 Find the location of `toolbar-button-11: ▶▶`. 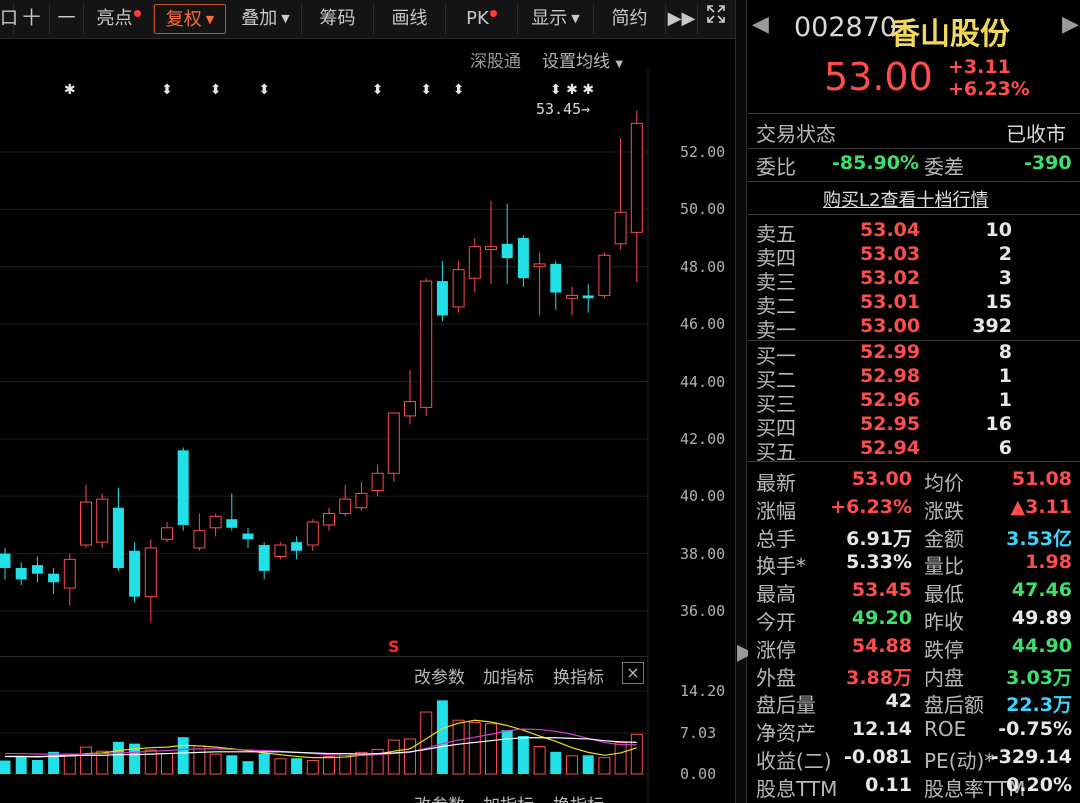

toolbar-button-11: ▶▶ is located at coordinates (682, 19).